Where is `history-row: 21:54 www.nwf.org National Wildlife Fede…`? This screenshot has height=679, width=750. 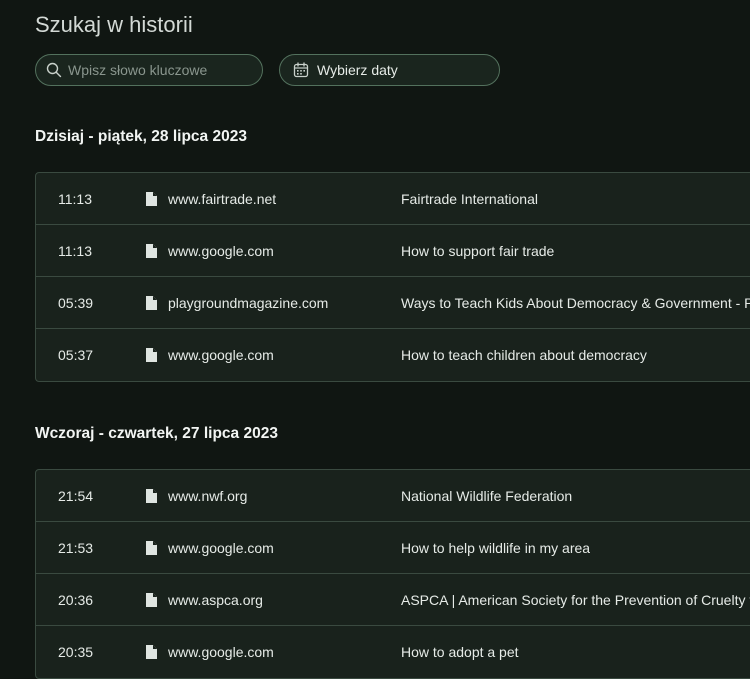 history-row: 21:54 www.nwf.org National Wildlife Fede… is located at coordinates (393, 496).